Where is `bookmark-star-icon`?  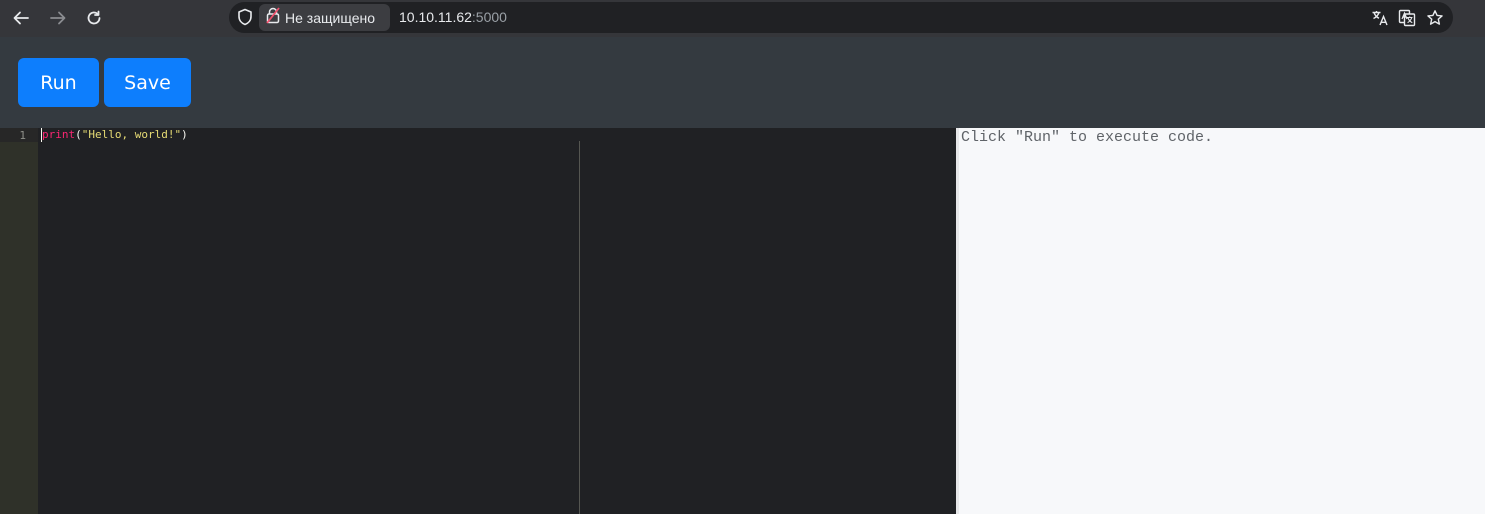 bookmark-star-icon is located at coordinates (1435, 18).